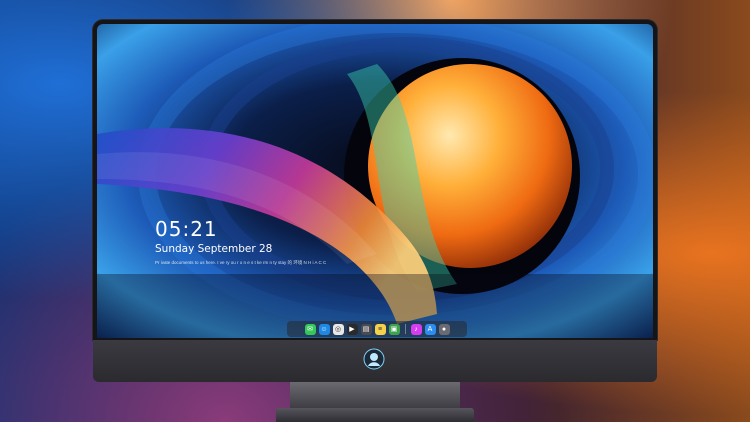 This screenshot has height=422, width=750. What do you see at coordinates (375, 396) in the screenshot?
I see `monitor-stand` at bounding box center [375, 396].